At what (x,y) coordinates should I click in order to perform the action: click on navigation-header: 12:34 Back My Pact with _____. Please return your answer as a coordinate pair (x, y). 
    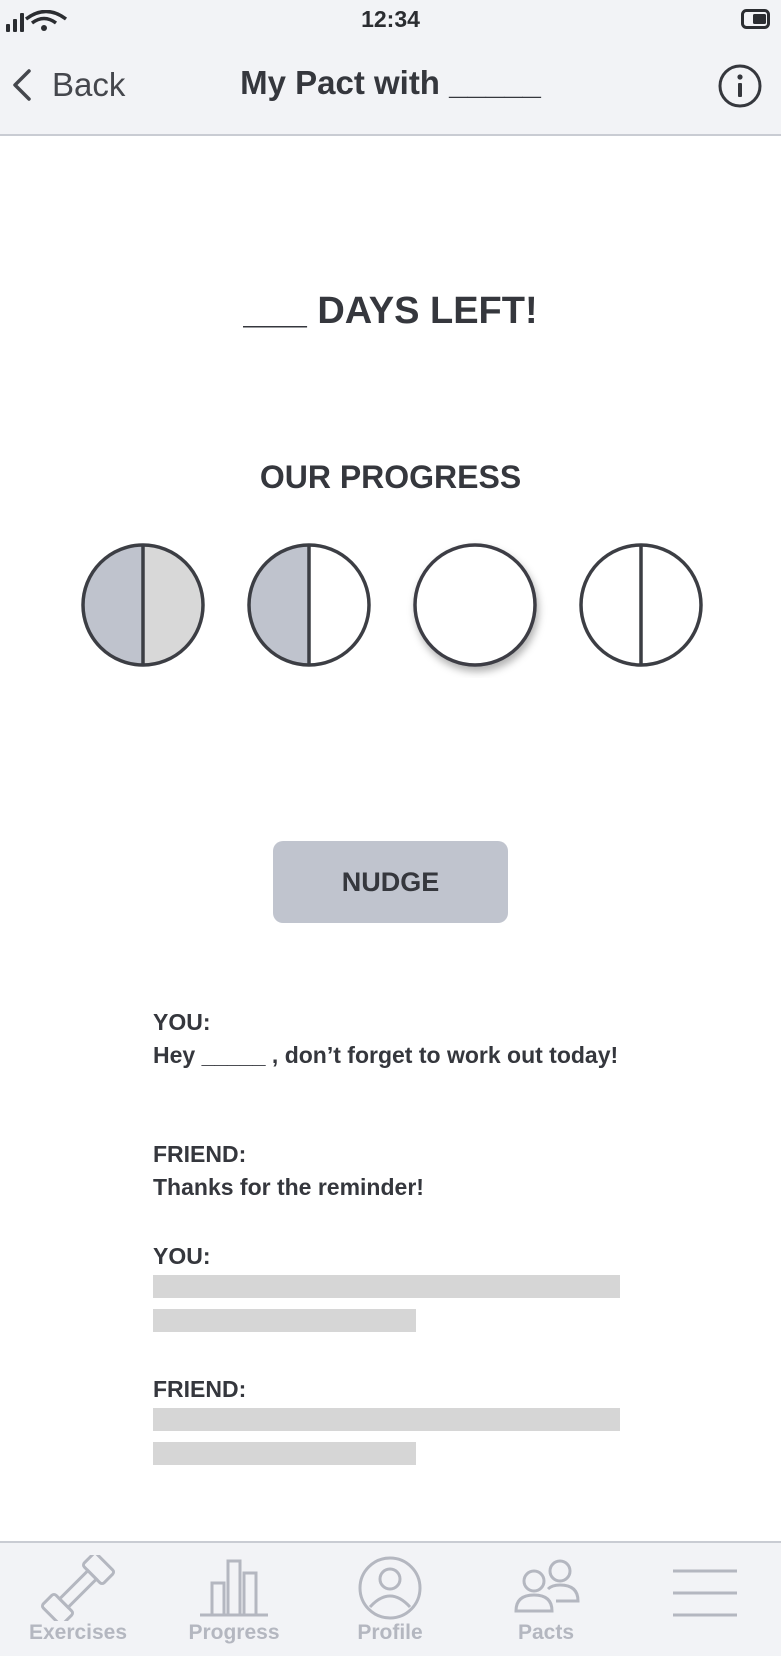
    Looking at the image, I should click on (390, 68).